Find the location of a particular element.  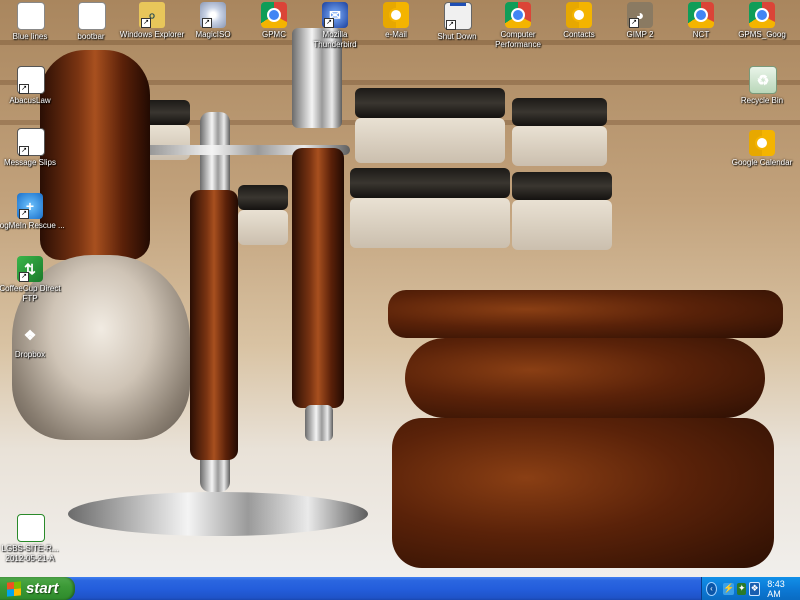

desktop-icon-bootbar: ≡ bootbar is located at coordinates (91, 22).